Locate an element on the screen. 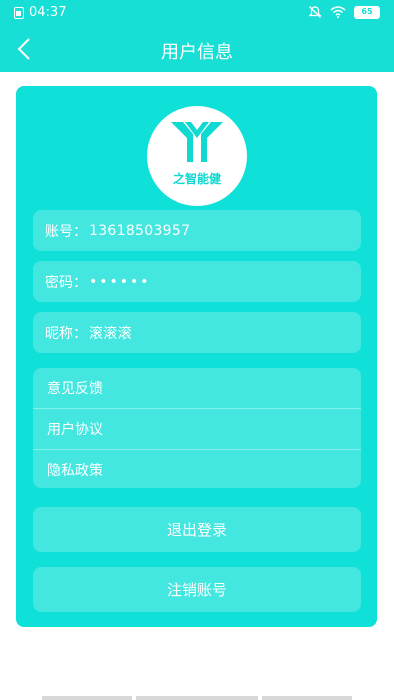  delete-account-button: 注销账号 is located at coordinates (197, 589).